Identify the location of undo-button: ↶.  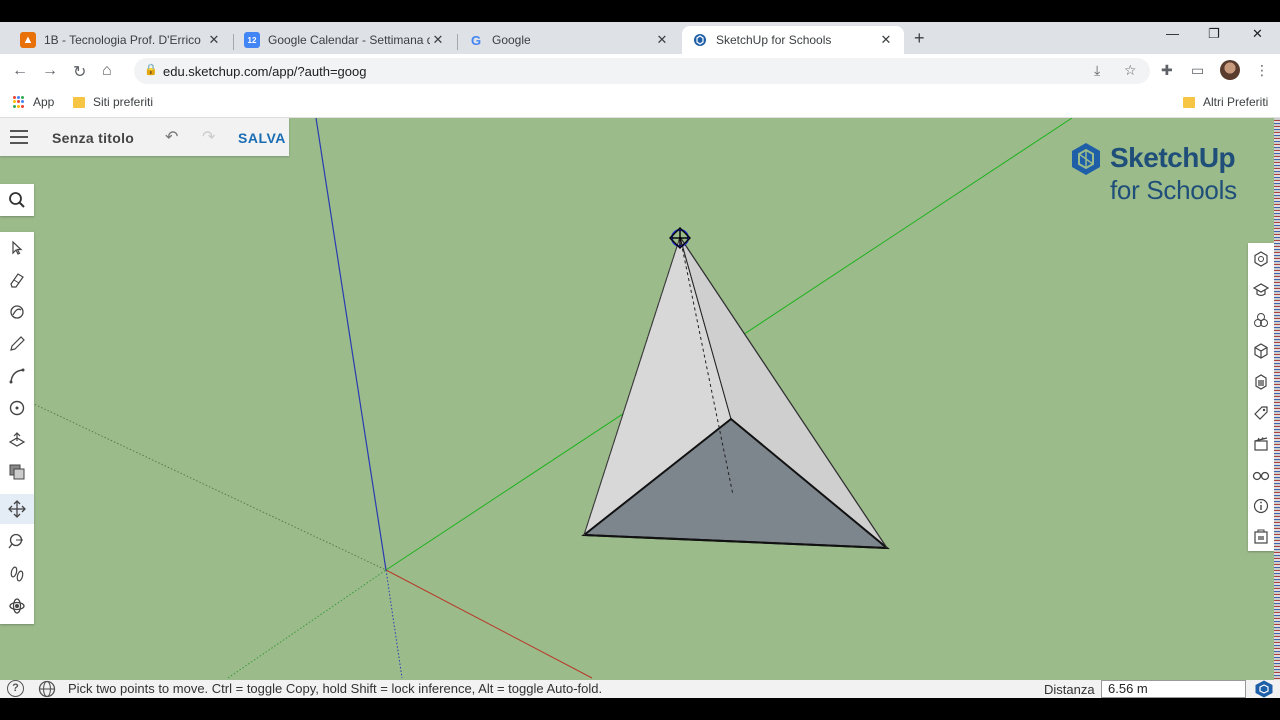
(171, 137).